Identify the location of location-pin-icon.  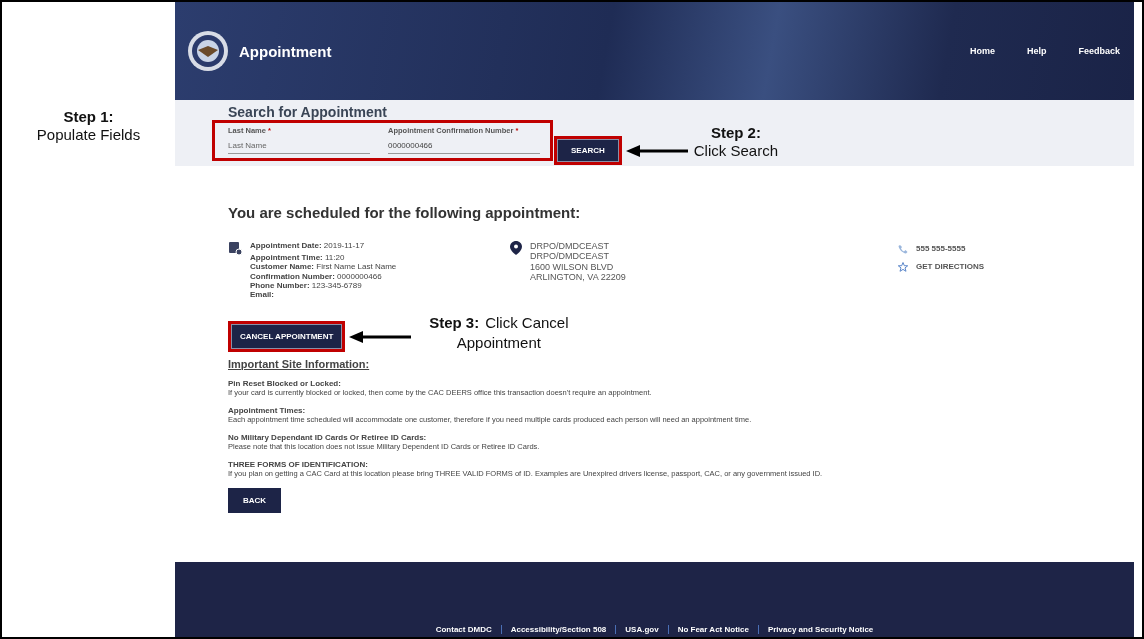
(516, 248).